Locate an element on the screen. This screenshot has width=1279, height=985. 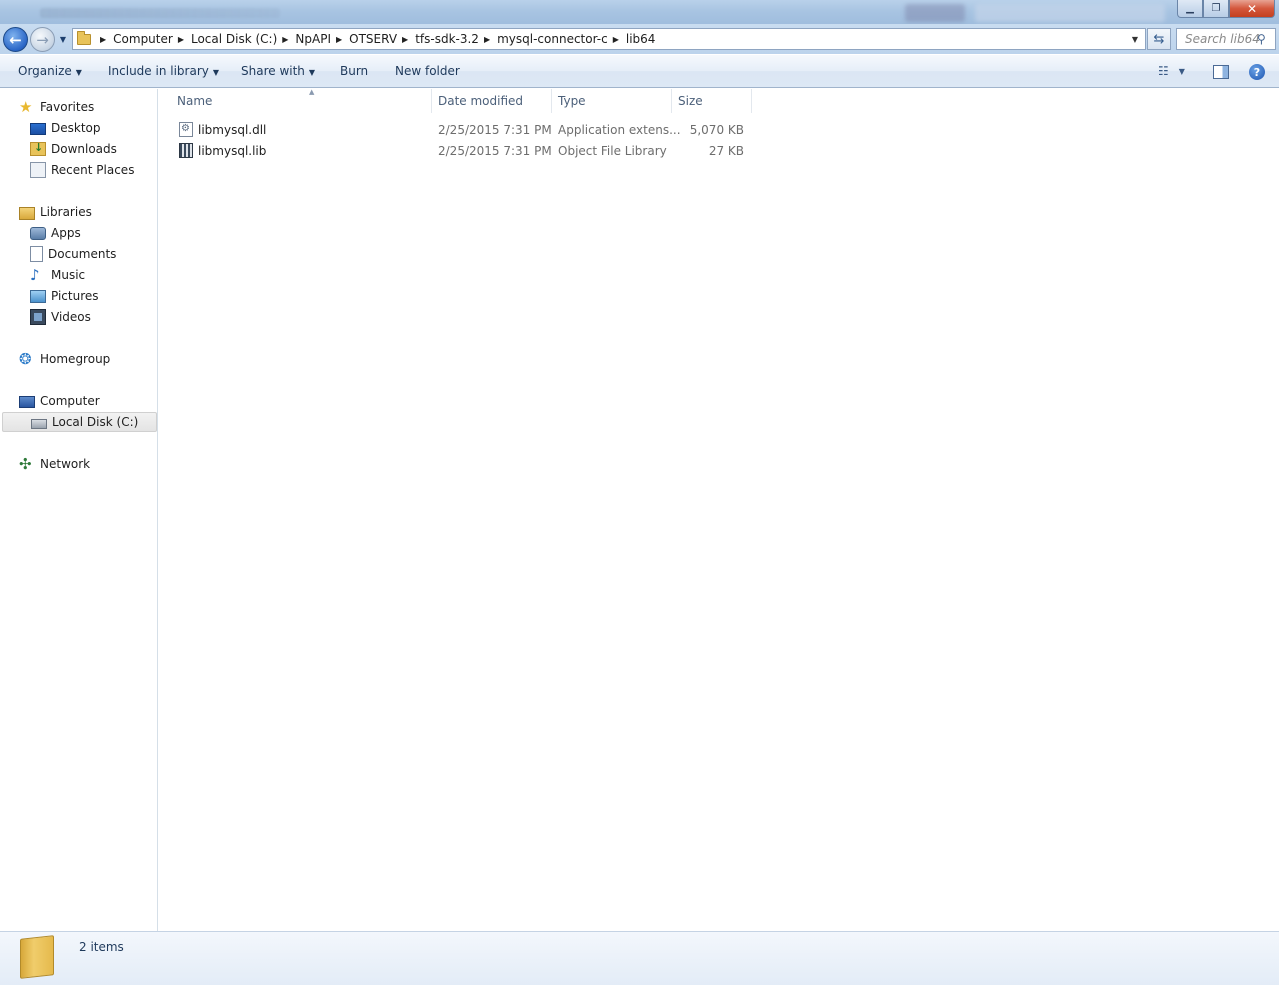
search-icon: ⚲ is located at coordinates (1264, 39).